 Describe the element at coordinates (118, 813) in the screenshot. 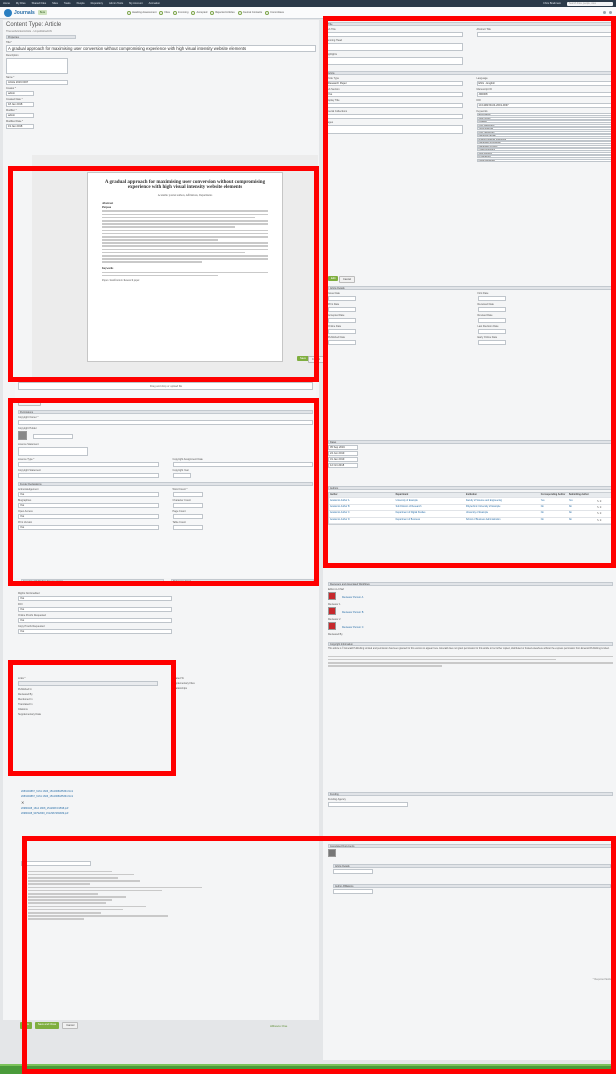

I see `file-link: 20980408_90792693_1512967269389.pdf` at that location.